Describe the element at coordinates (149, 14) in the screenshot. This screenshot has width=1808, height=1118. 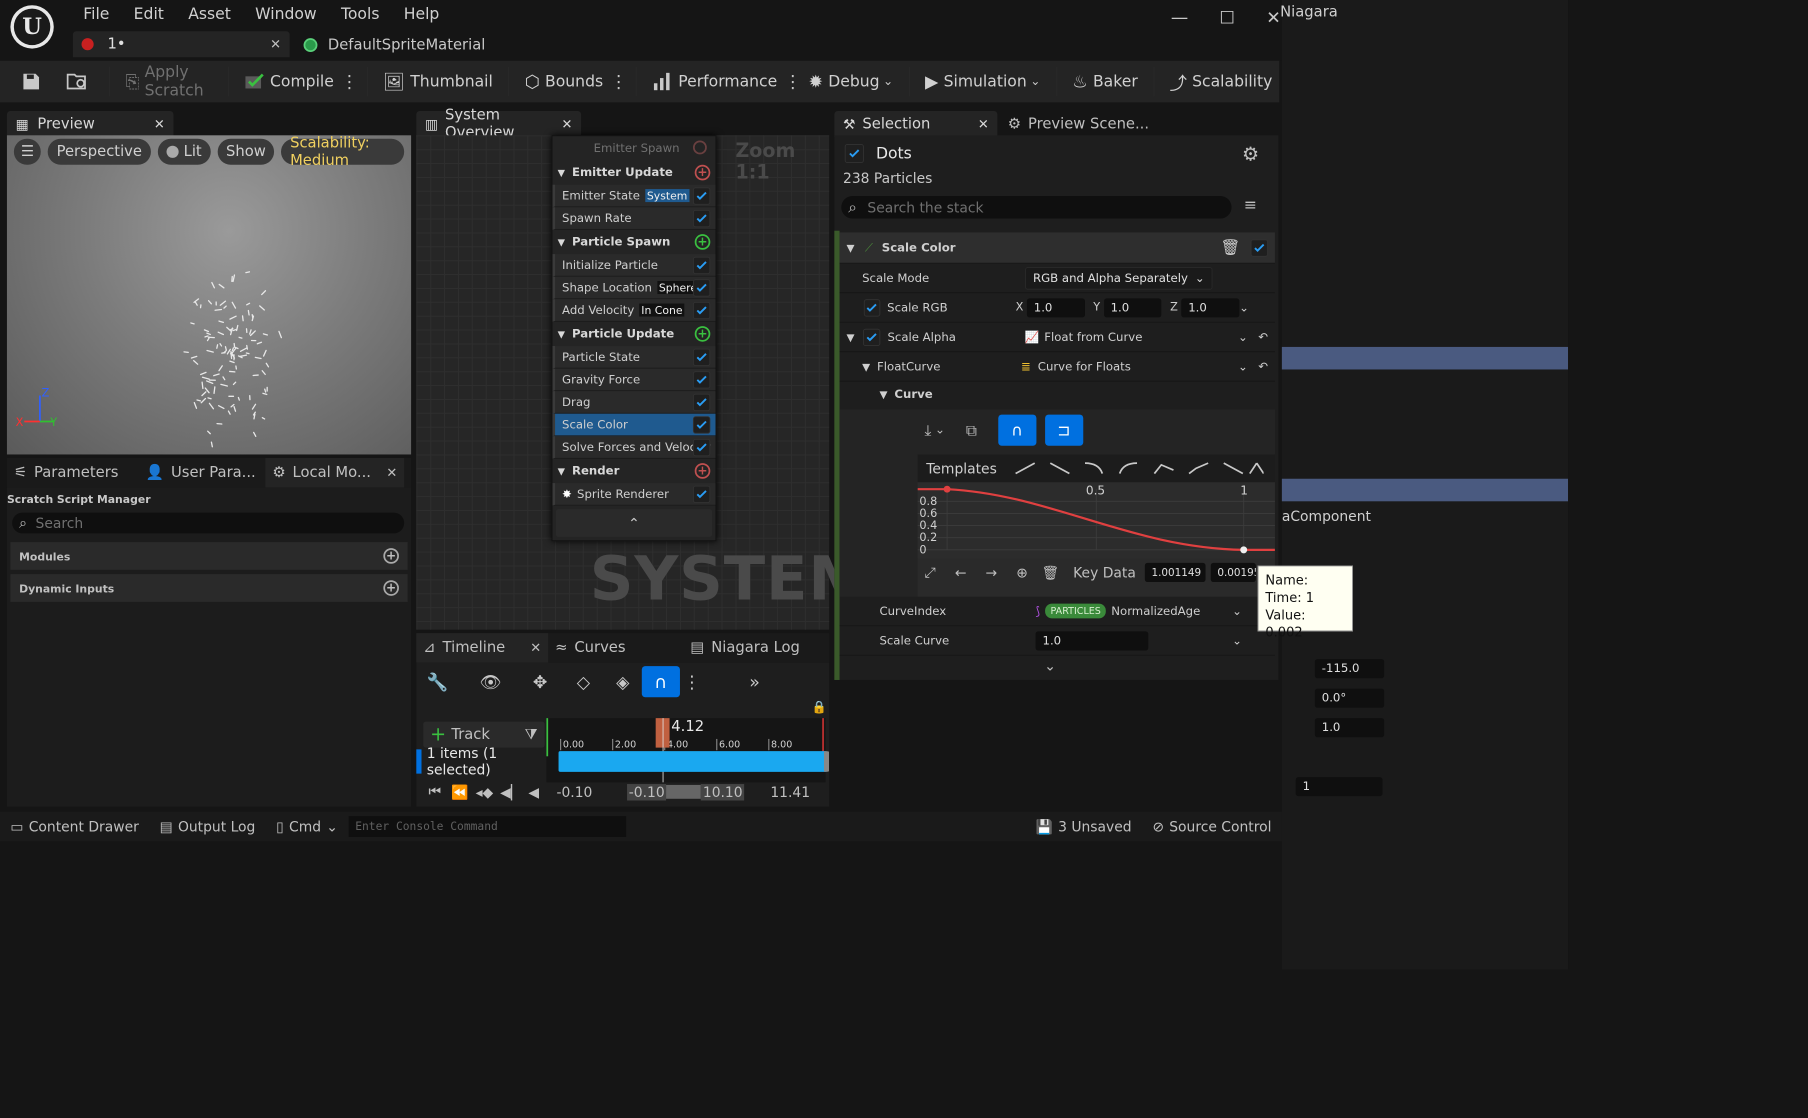
I see `menu-edit: Edit` at that location.